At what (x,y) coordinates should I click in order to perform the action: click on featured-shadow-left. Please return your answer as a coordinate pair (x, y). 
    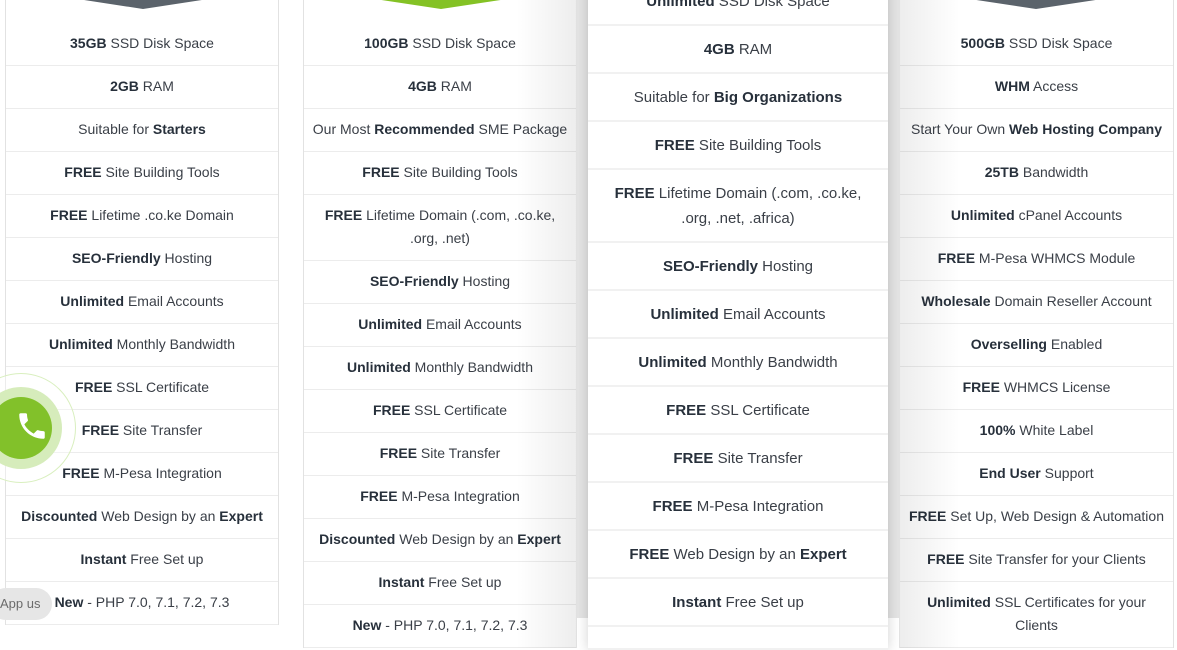
    Looking at the image, I should click on (582, 309).